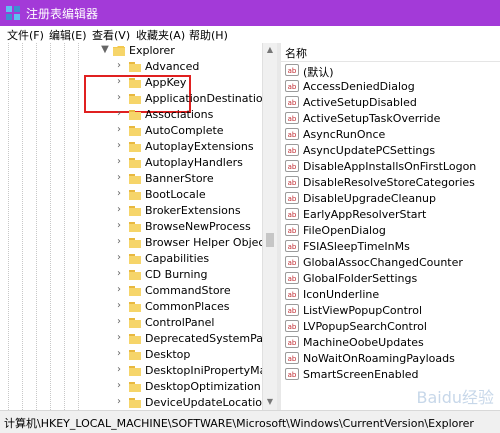 The image size is (500, 433). I want to click on value-row: ab (默认), so click(392, 71).